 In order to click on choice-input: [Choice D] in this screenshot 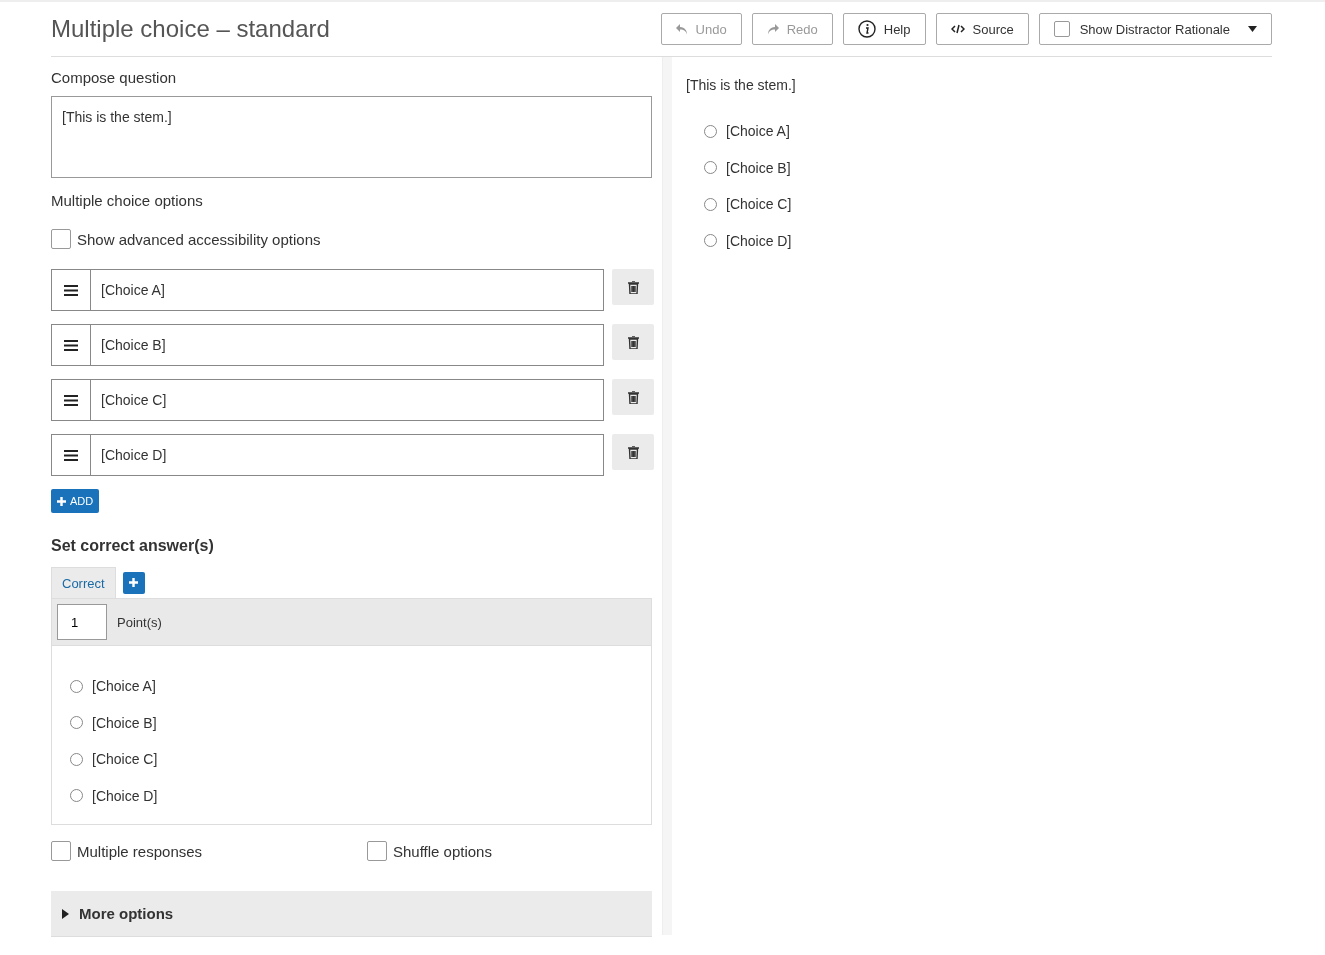, I will do `click(327, 455)`.